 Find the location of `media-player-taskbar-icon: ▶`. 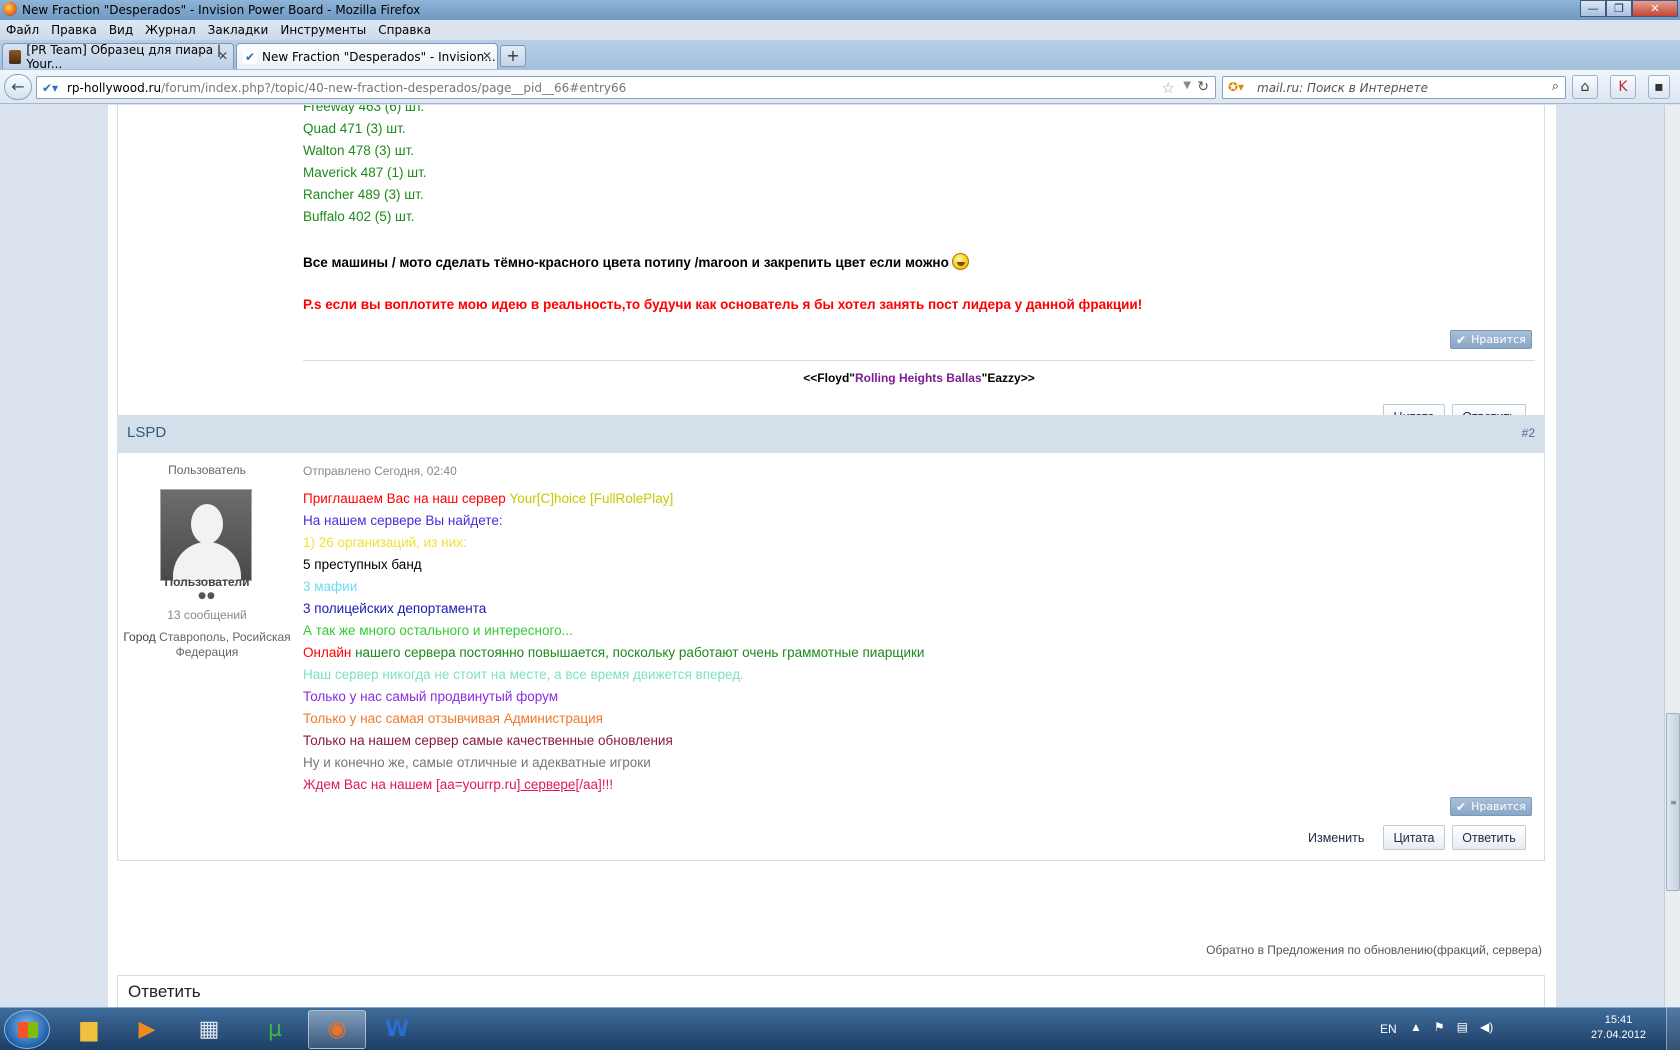

media-player-taskbar-icon: ▶ is located at coordinates (147, 1029).